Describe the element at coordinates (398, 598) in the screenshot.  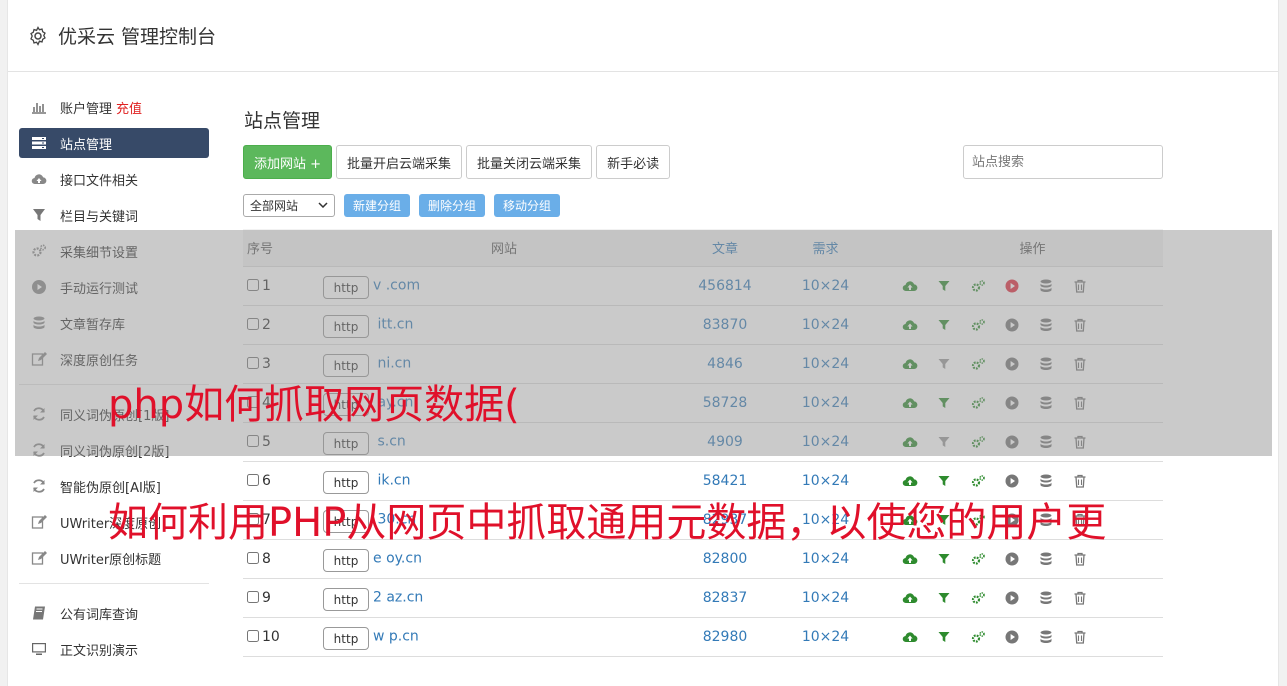
I see `site-link: 2 az.cn` at that location.